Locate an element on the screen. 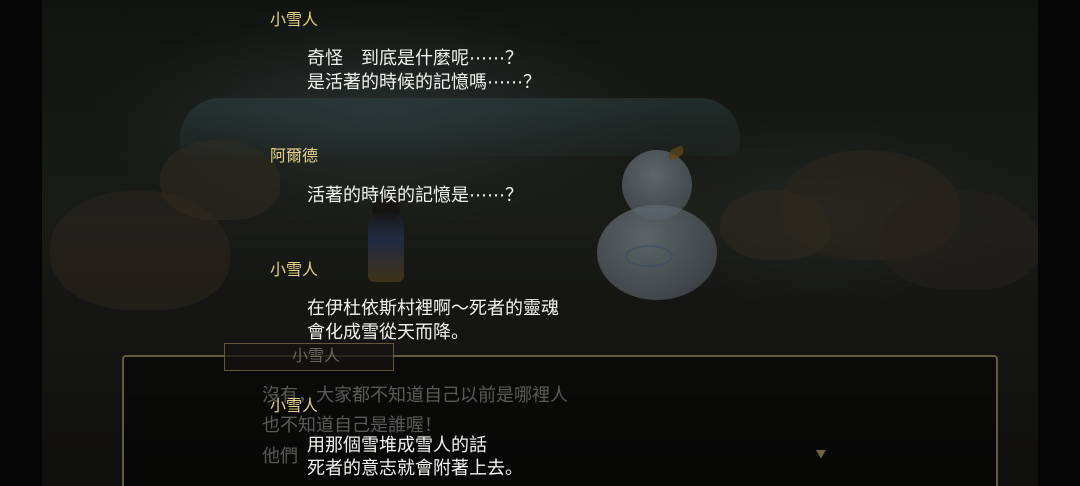 The height and width of the screenshot is (486, 1080). log-line: 活著的時候的記憶是⋯⋯？ is located at coordinates (415, 195).